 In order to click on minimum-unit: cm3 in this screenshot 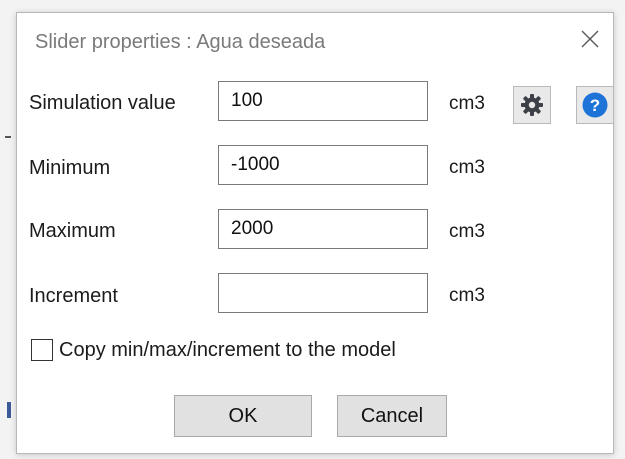, I will do `click(467, 167)`.